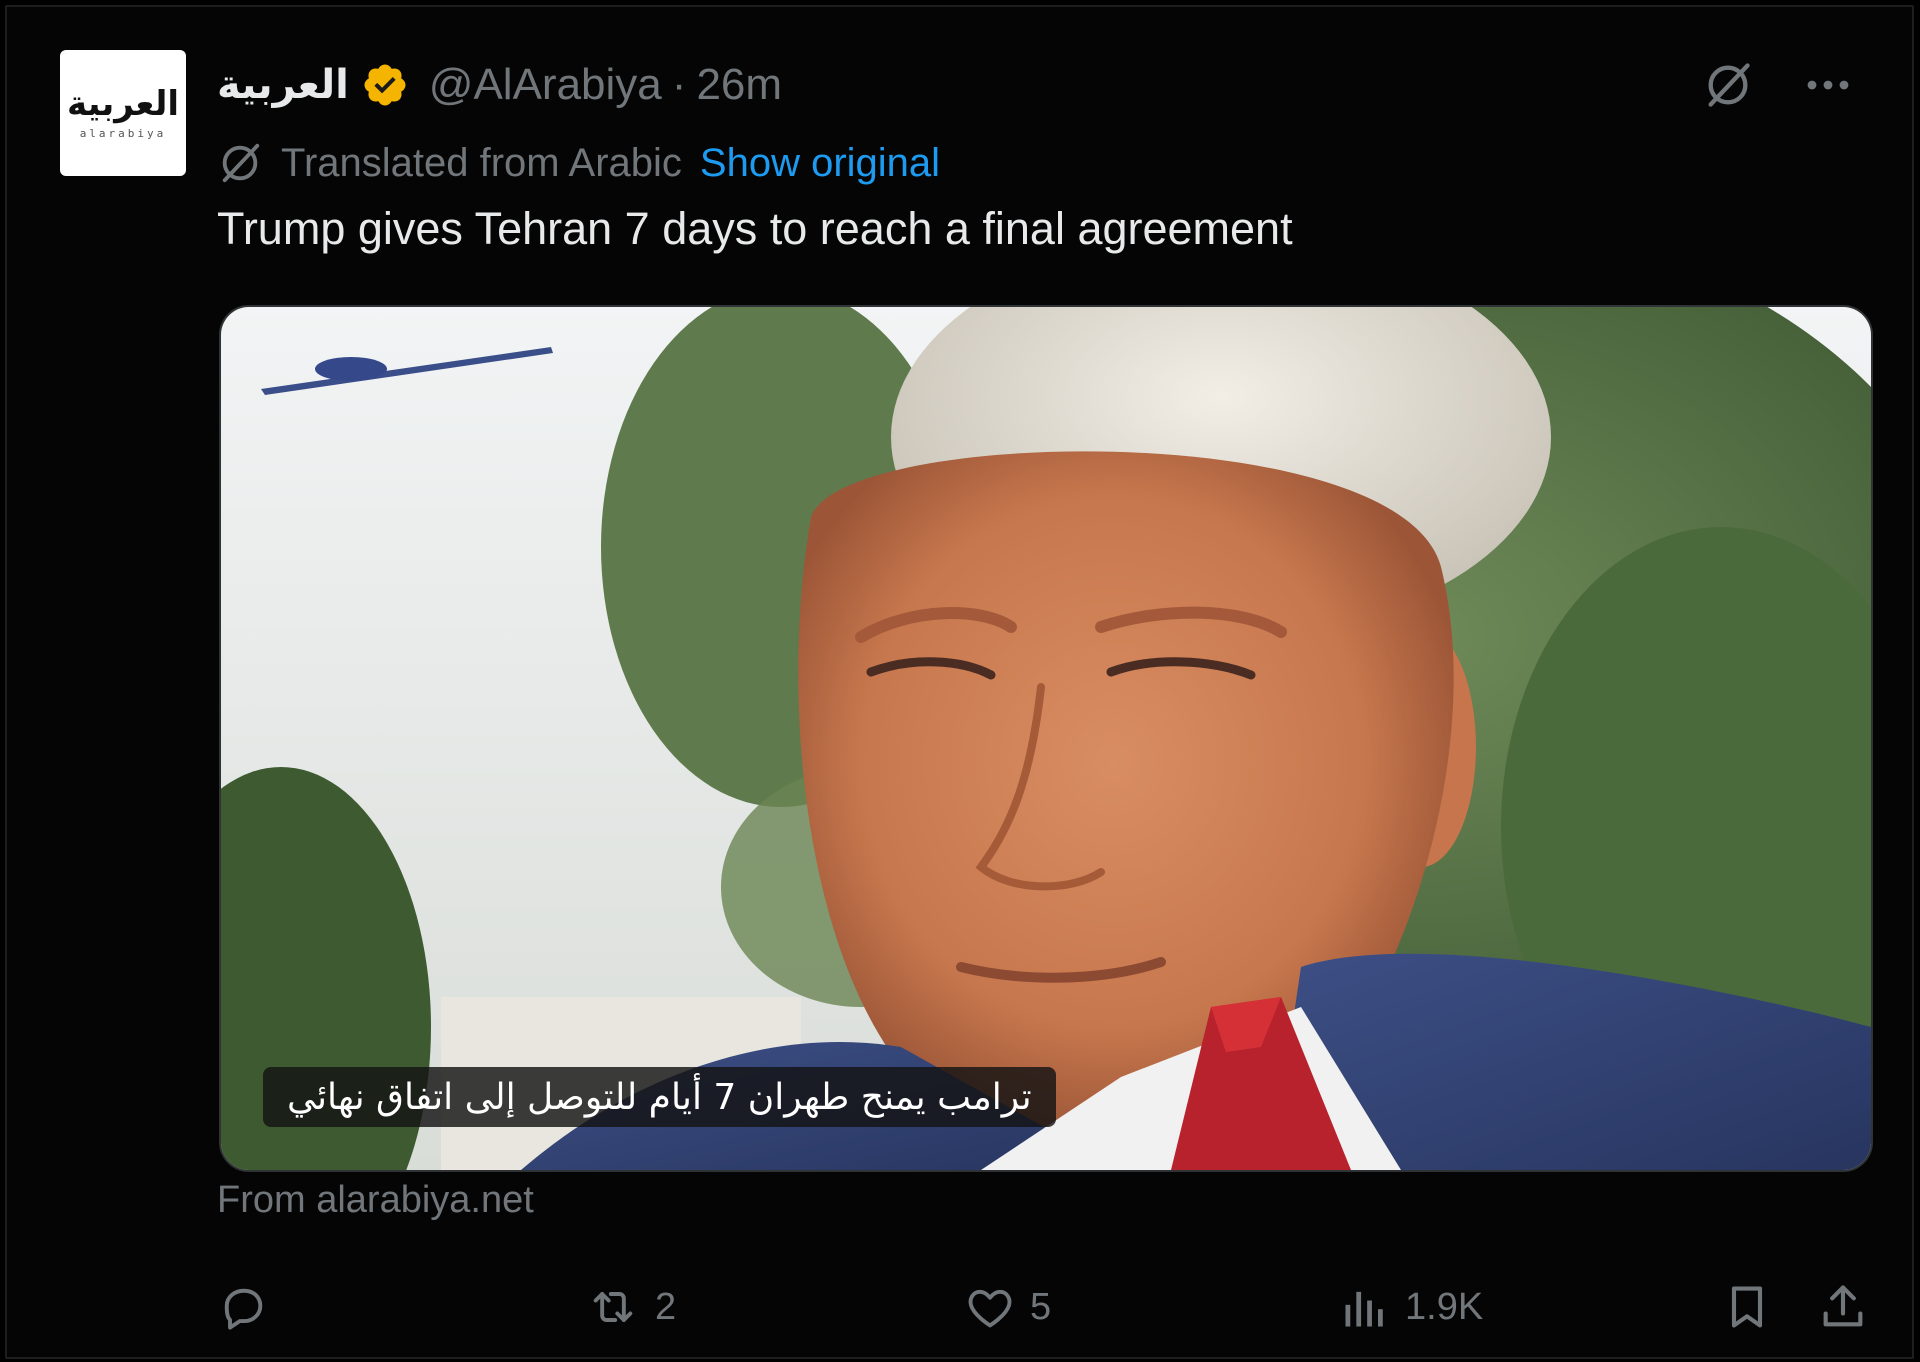  I want to click on display-name: العربية, so click(283, 85).